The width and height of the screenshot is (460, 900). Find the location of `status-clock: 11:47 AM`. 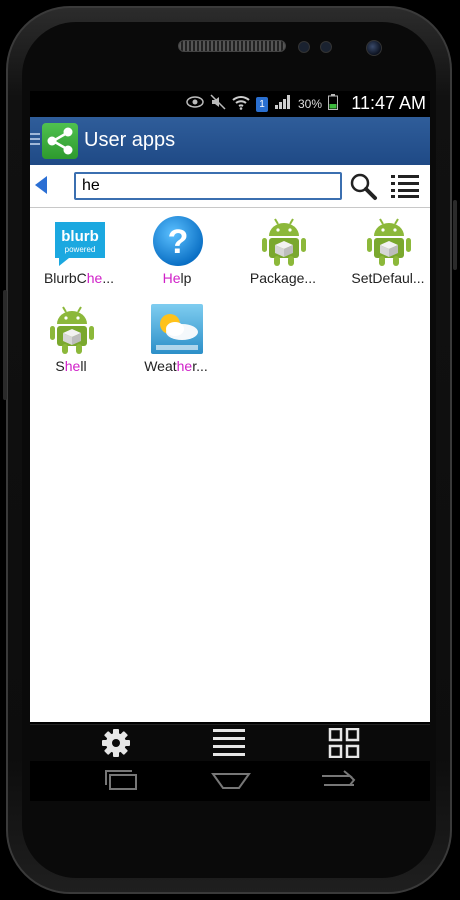

status-clock: 11:47 AM is located at coordinates (388, 103).